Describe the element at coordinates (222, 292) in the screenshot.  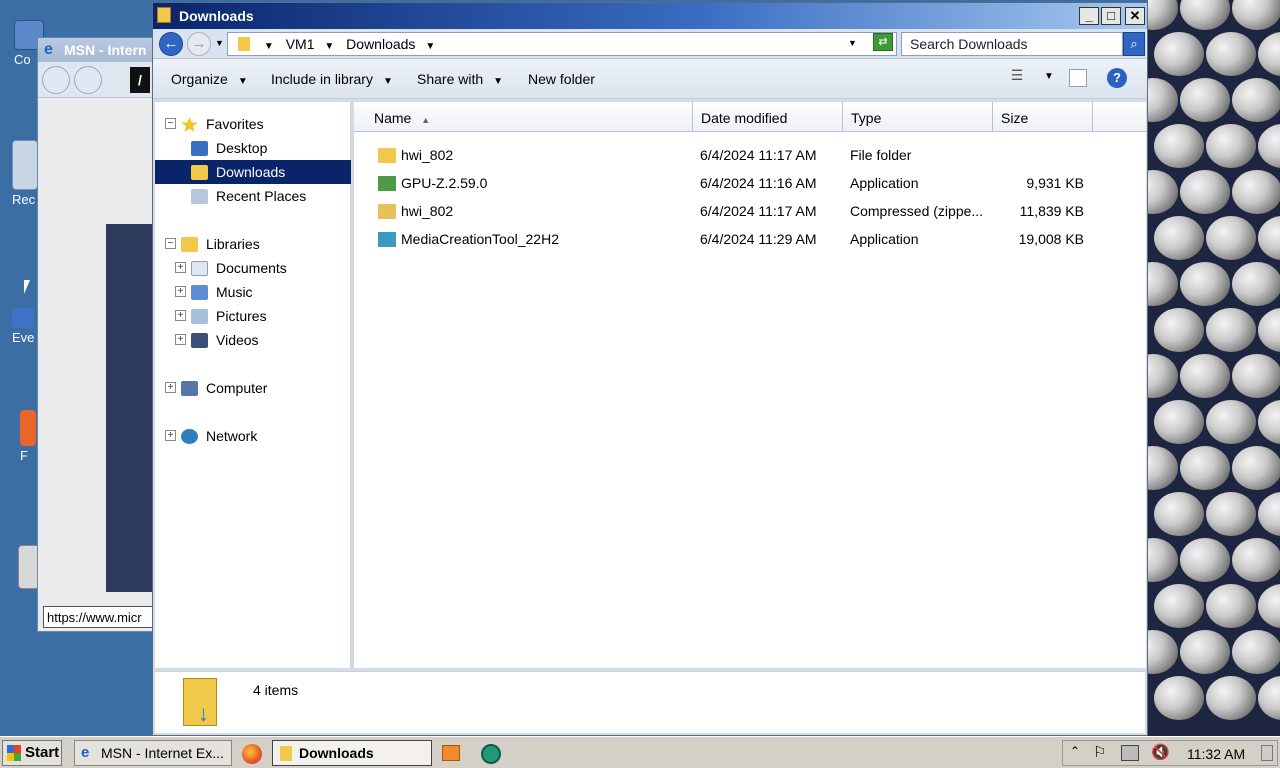
I see `nav-music: Music` at that location.